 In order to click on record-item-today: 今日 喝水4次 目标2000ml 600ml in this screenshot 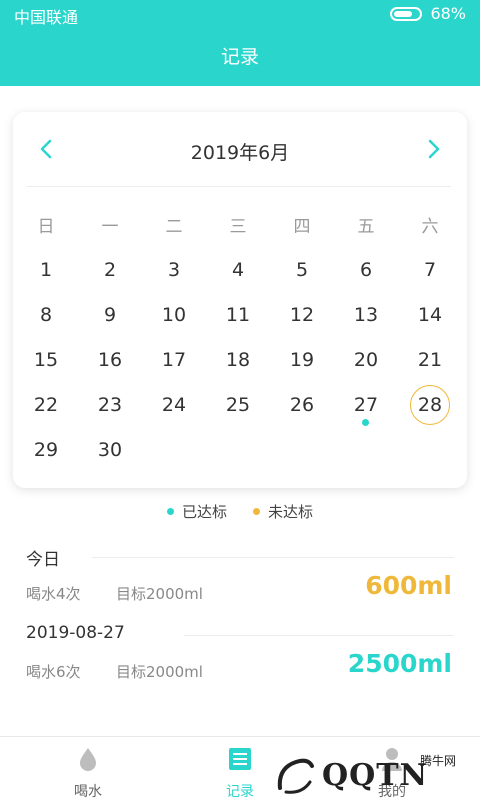, I will do `click(240, 585)`.